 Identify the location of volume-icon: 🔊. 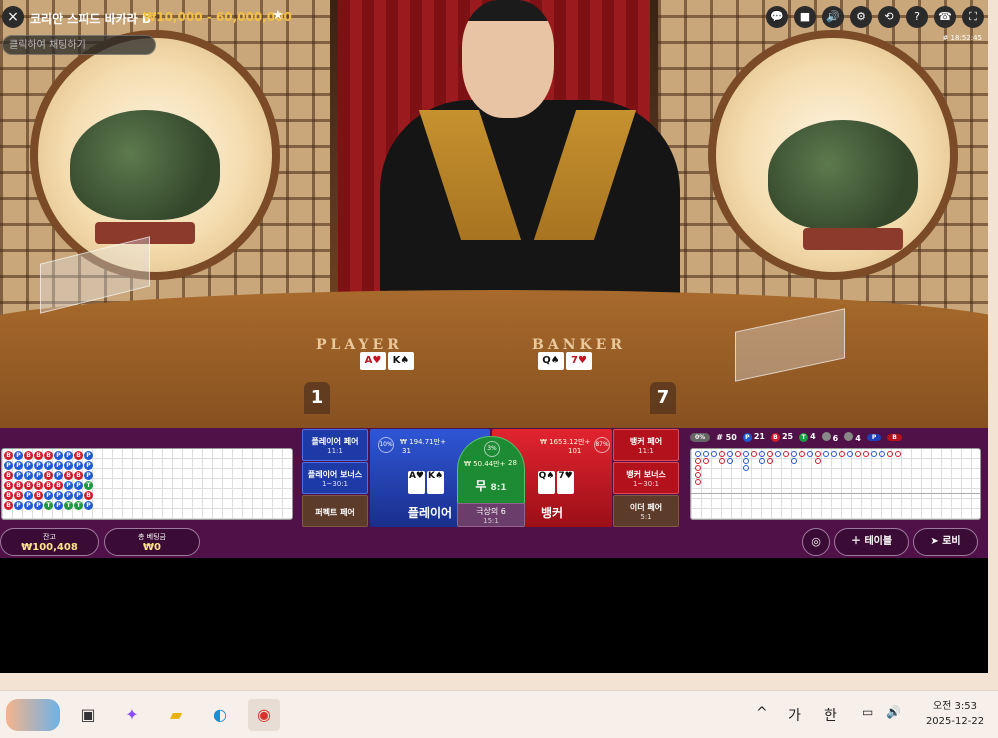
(833, 17).